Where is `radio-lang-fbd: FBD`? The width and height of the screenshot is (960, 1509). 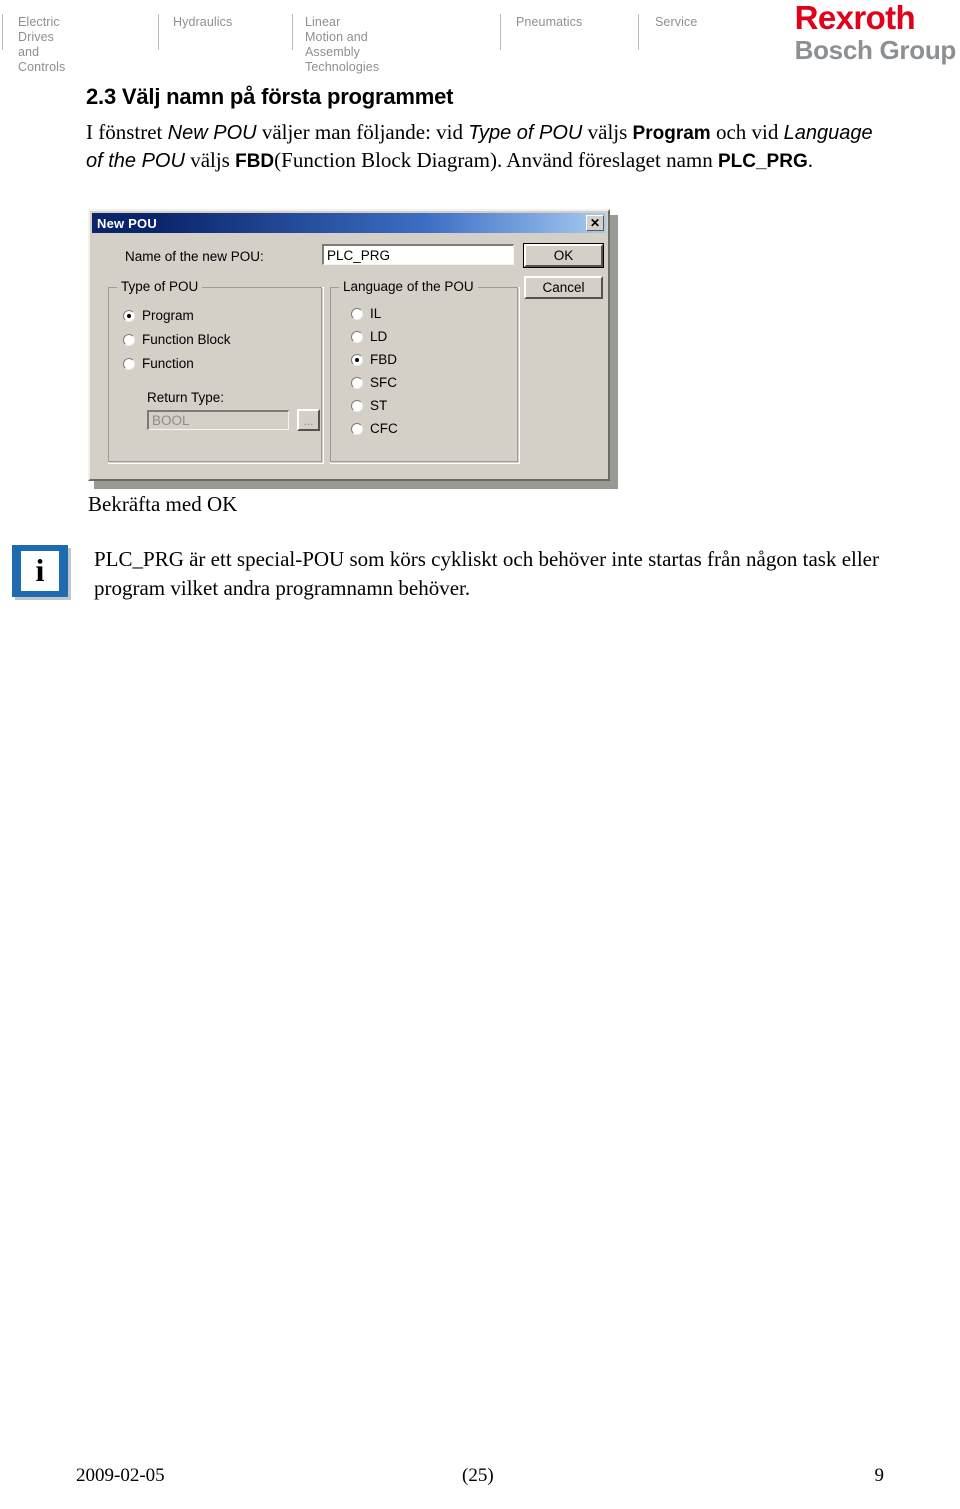
radio-lang-fbd: FBD is located at coordinates (374, 359).